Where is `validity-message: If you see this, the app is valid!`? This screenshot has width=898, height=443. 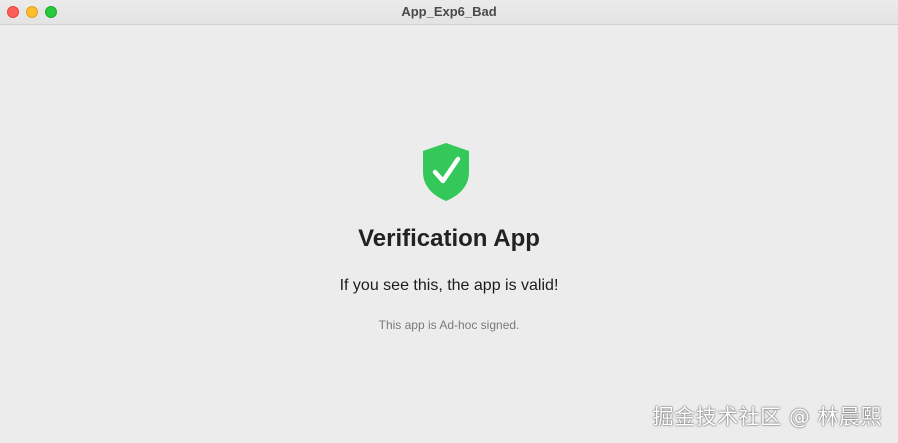 validity-message: If you see this, the app is valid! is located at coordinates (449, 285).